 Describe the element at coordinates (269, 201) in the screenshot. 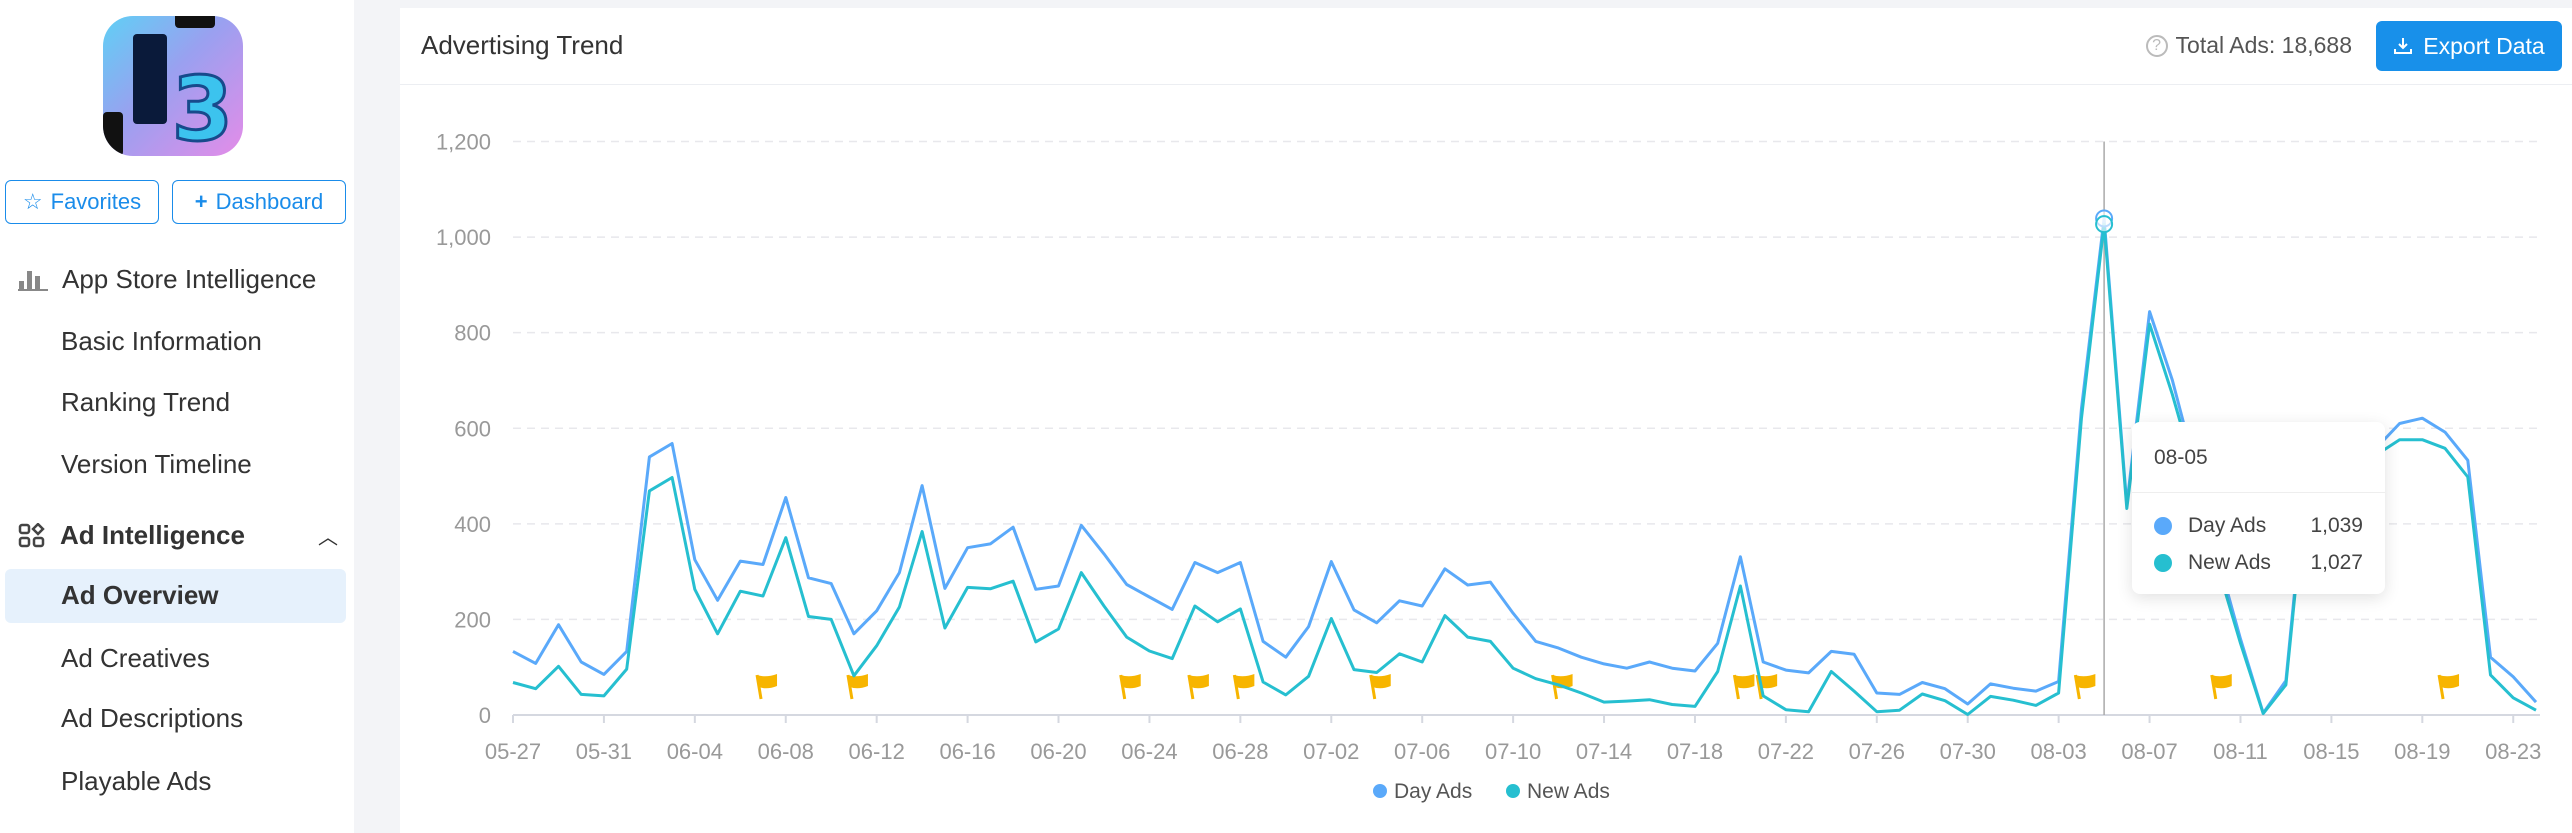

I see `dashboard-label: Dashboard` at that location.